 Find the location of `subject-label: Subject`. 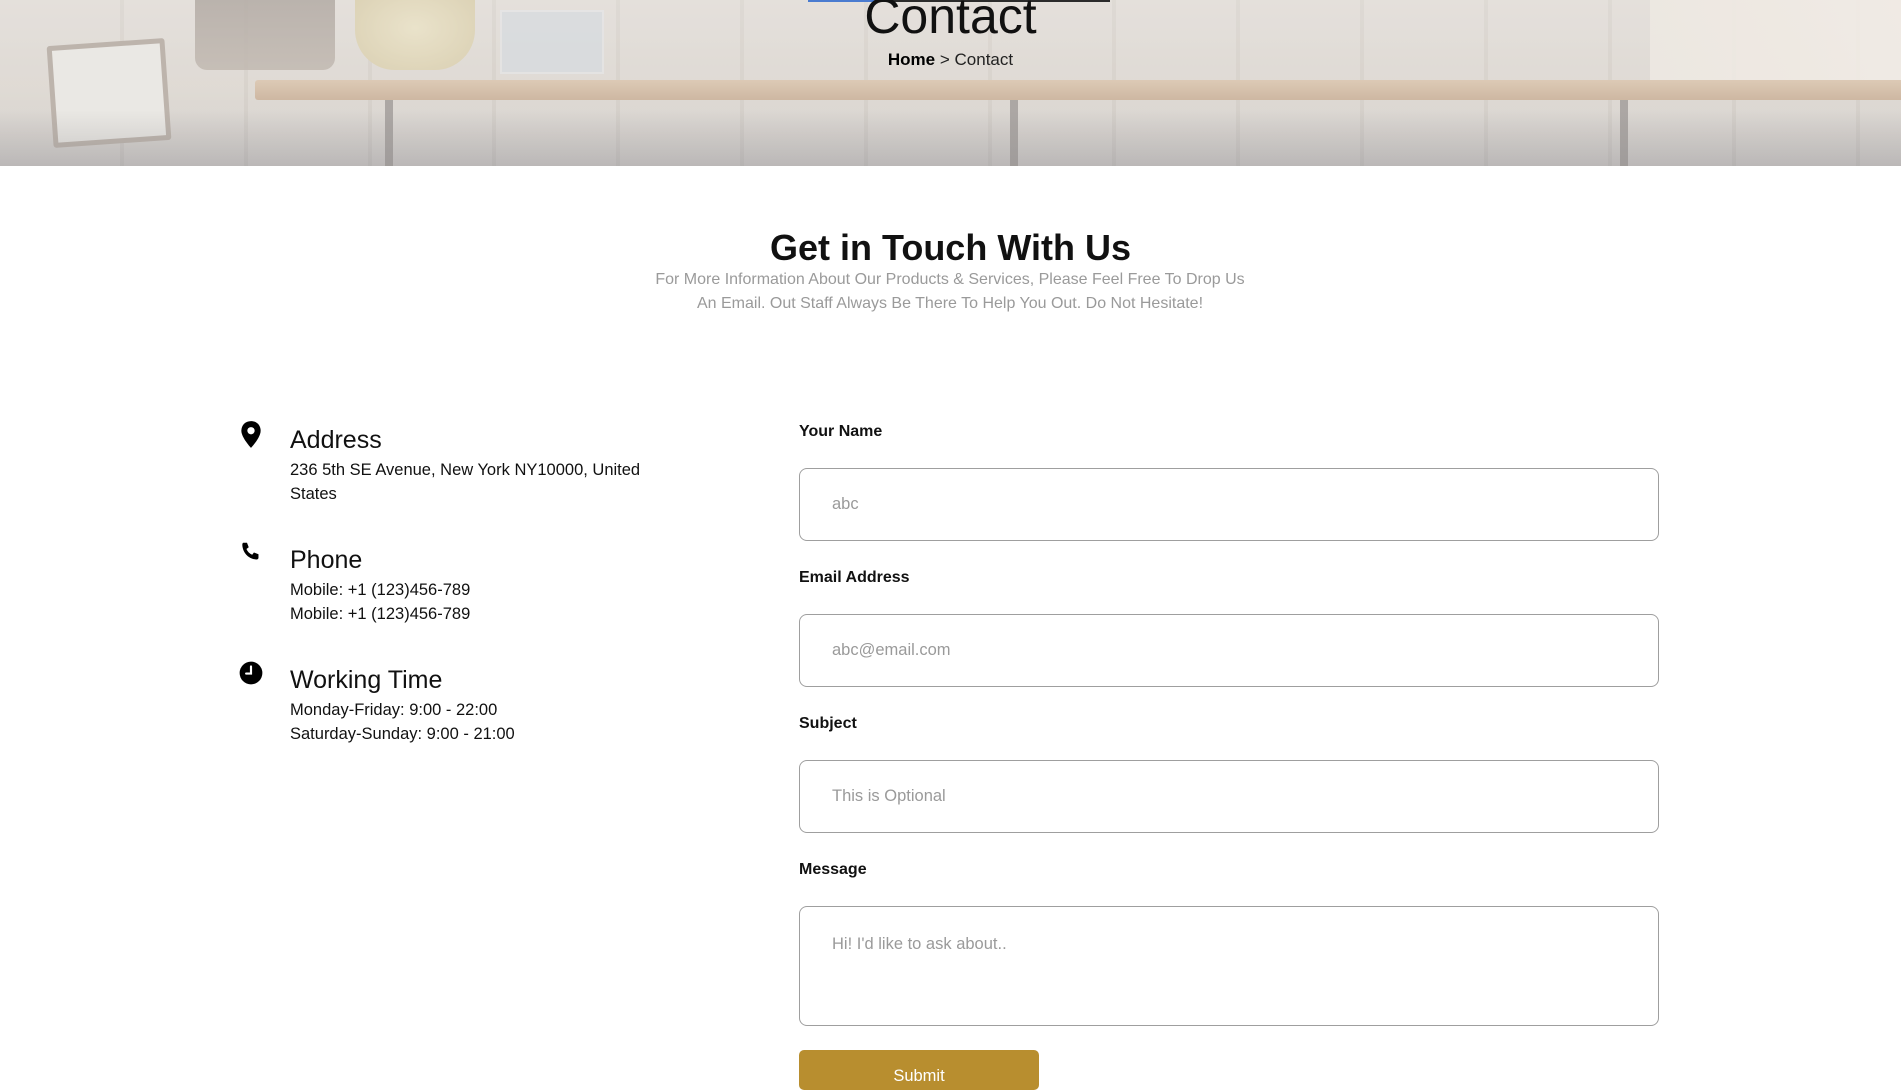

subject-label: Subject is located at coordinates (828, 723).